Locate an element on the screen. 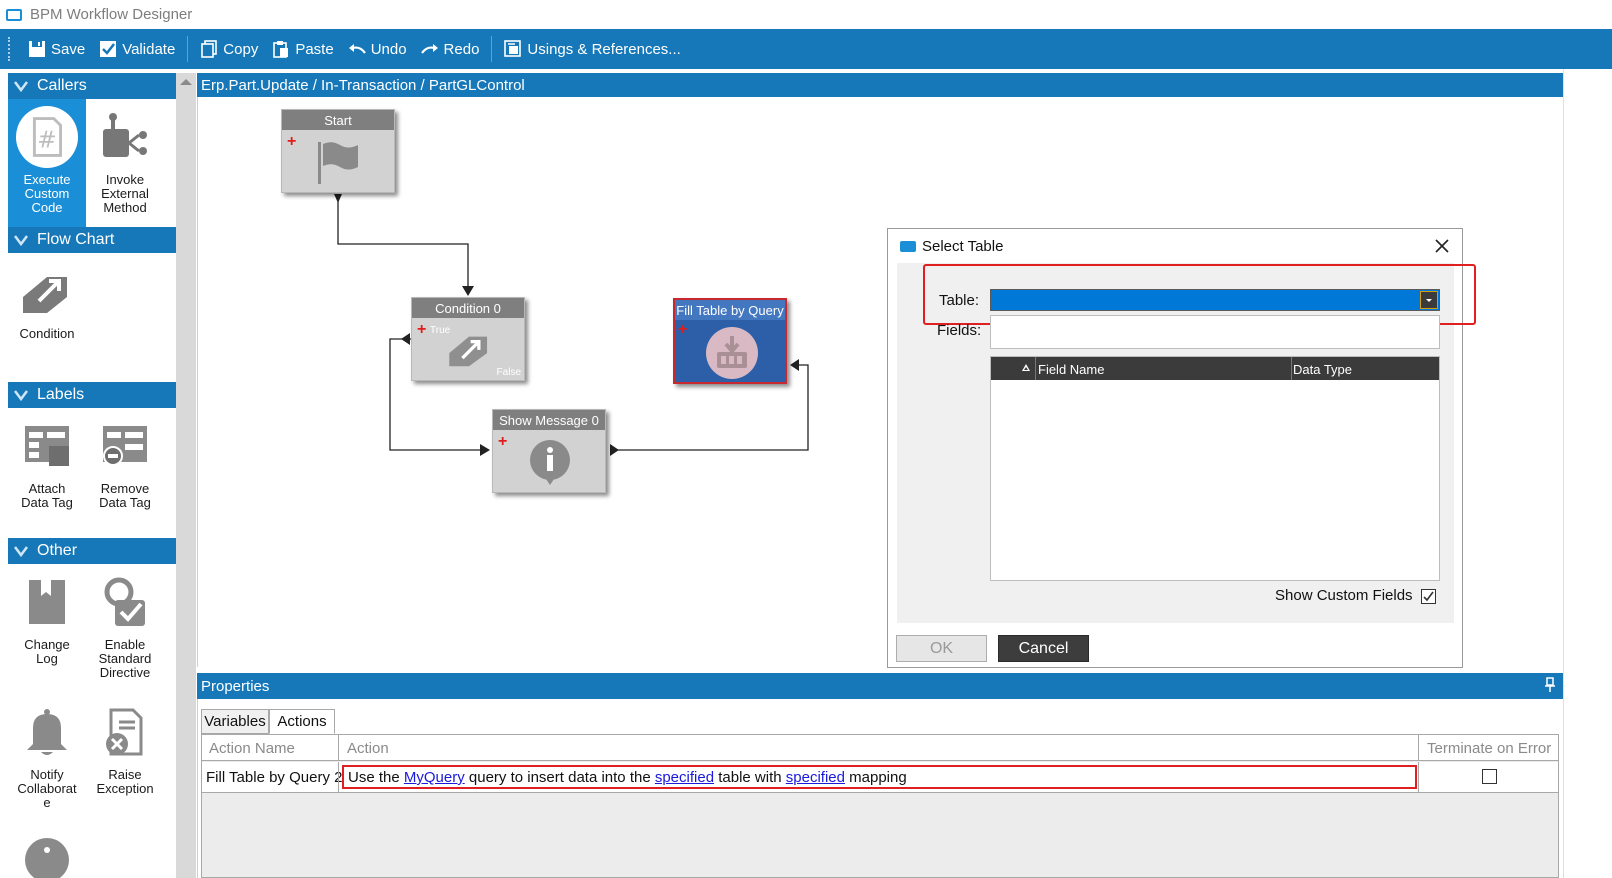  attach-tag-icon is located at coordinates (47, 446).